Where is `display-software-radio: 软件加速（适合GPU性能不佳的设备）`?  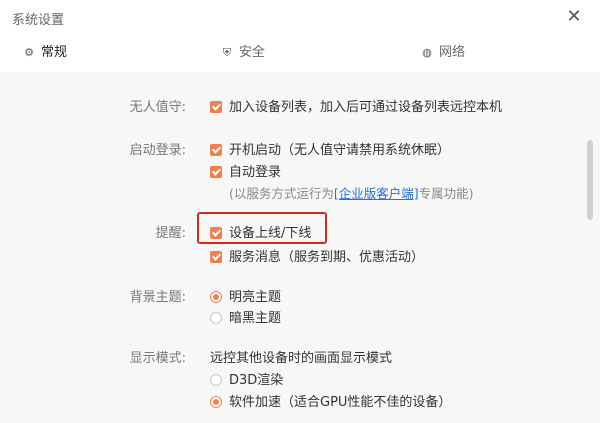 display-software-radio: 软件加速（适合GPU性能不佳的设备） is located at coordinates (330, 400).